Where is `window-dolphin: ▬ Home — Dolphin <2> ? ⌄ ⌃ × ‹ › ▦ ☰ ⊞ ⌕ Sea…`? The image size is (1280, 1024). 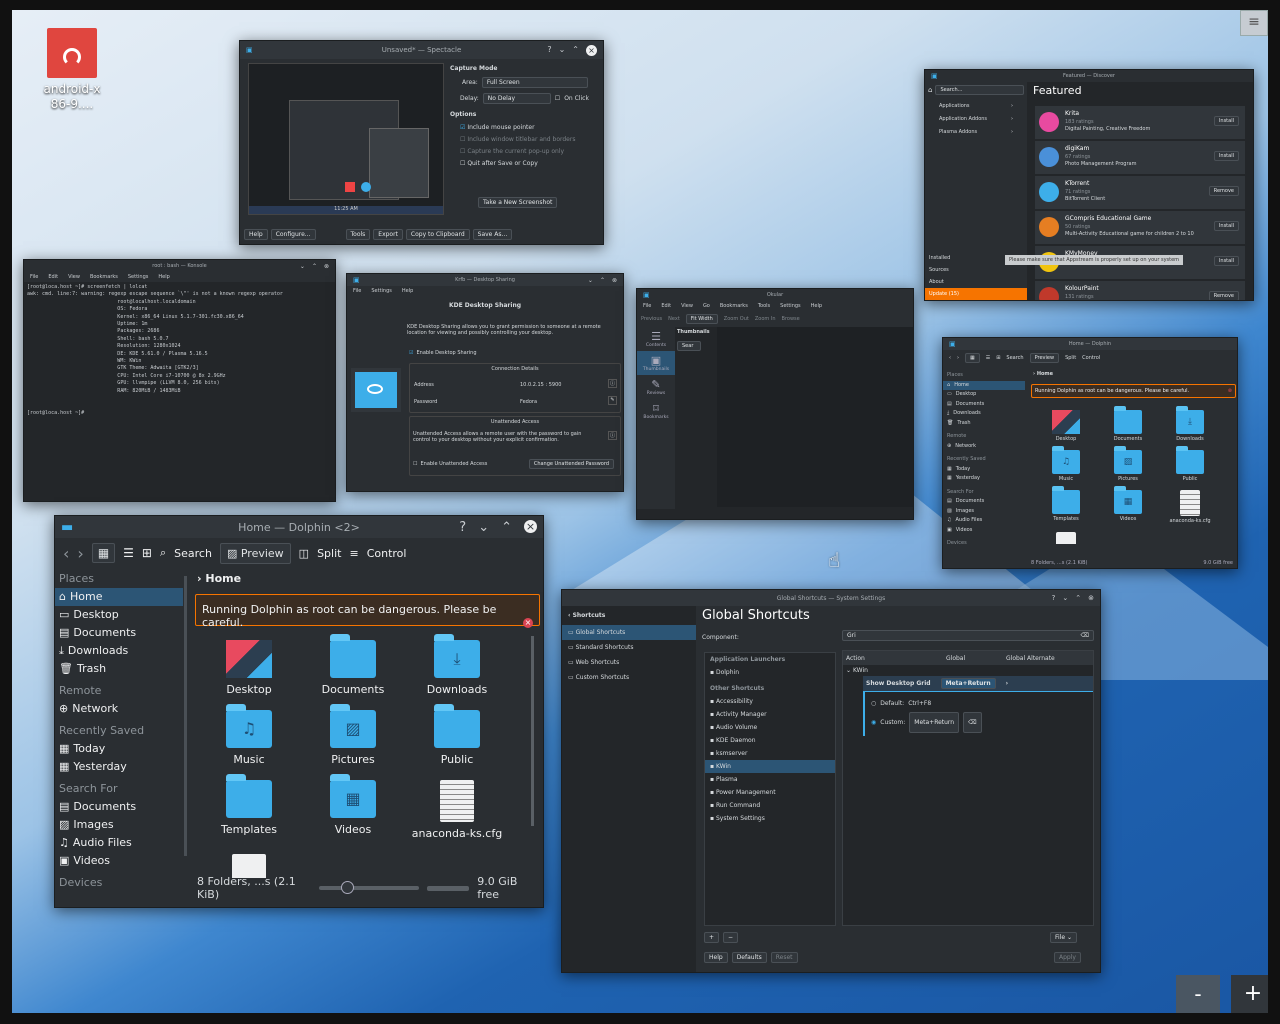 window-dolphin: ▬ Home — Dolphin <2> ? ⌄ ⌃ × ‹ › ▦ ☰ ⊞ ⌕ Sea… is located at coordinates (299, 711).